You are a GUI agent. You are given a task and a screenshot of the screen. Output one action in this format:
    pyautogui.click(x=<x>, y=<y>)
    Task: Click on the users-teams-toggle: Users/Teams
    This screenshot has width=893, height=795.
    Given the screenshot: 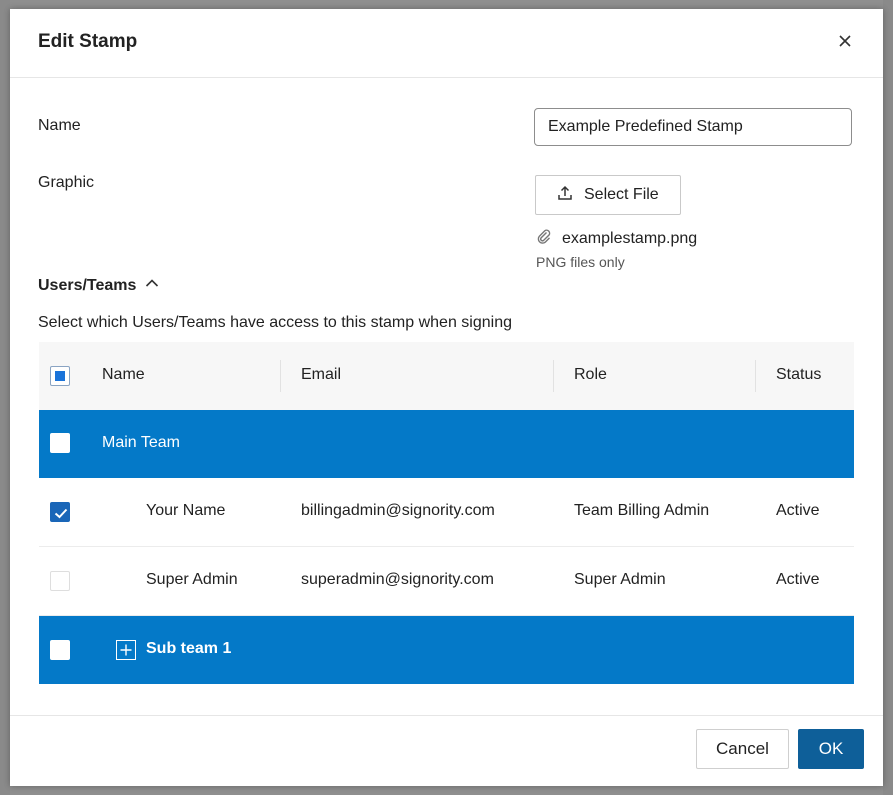 What is the action you would take?
    pyautogui.click(x=99, y=285)
    